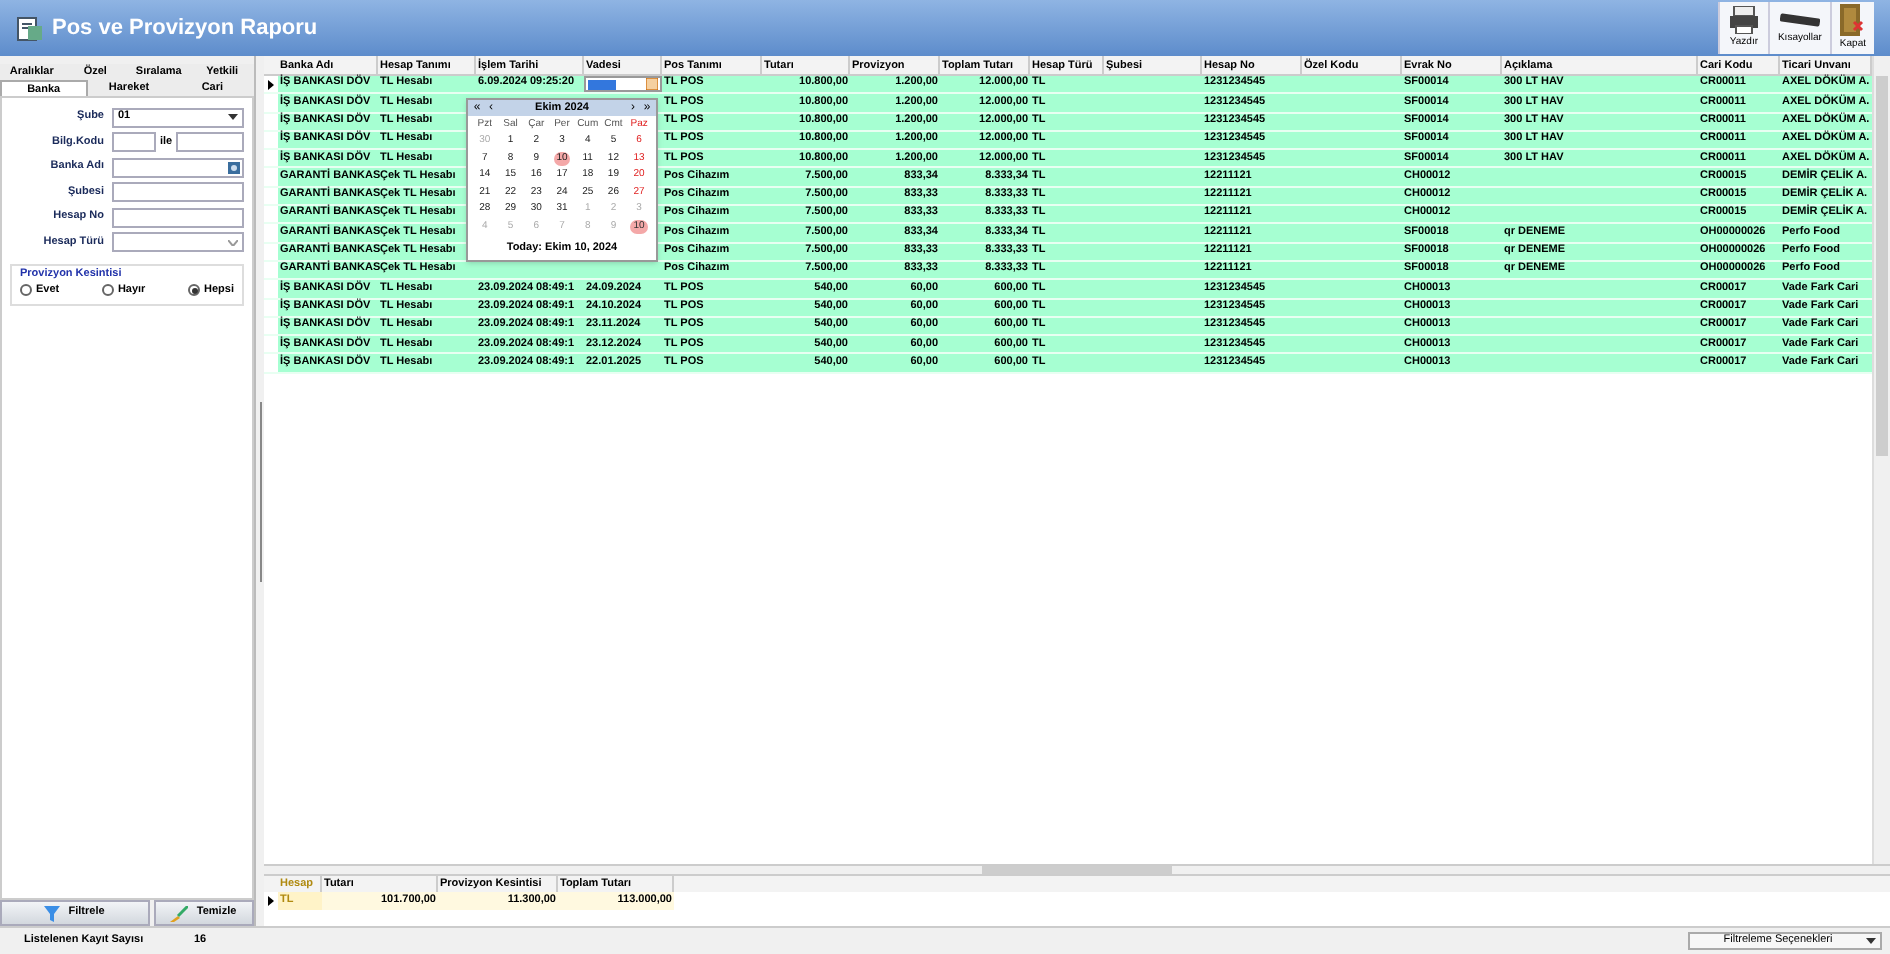  Describe the element at coordinates (1077, 869) in the screenshot. I see `horizontal-scrollbar` at that location.